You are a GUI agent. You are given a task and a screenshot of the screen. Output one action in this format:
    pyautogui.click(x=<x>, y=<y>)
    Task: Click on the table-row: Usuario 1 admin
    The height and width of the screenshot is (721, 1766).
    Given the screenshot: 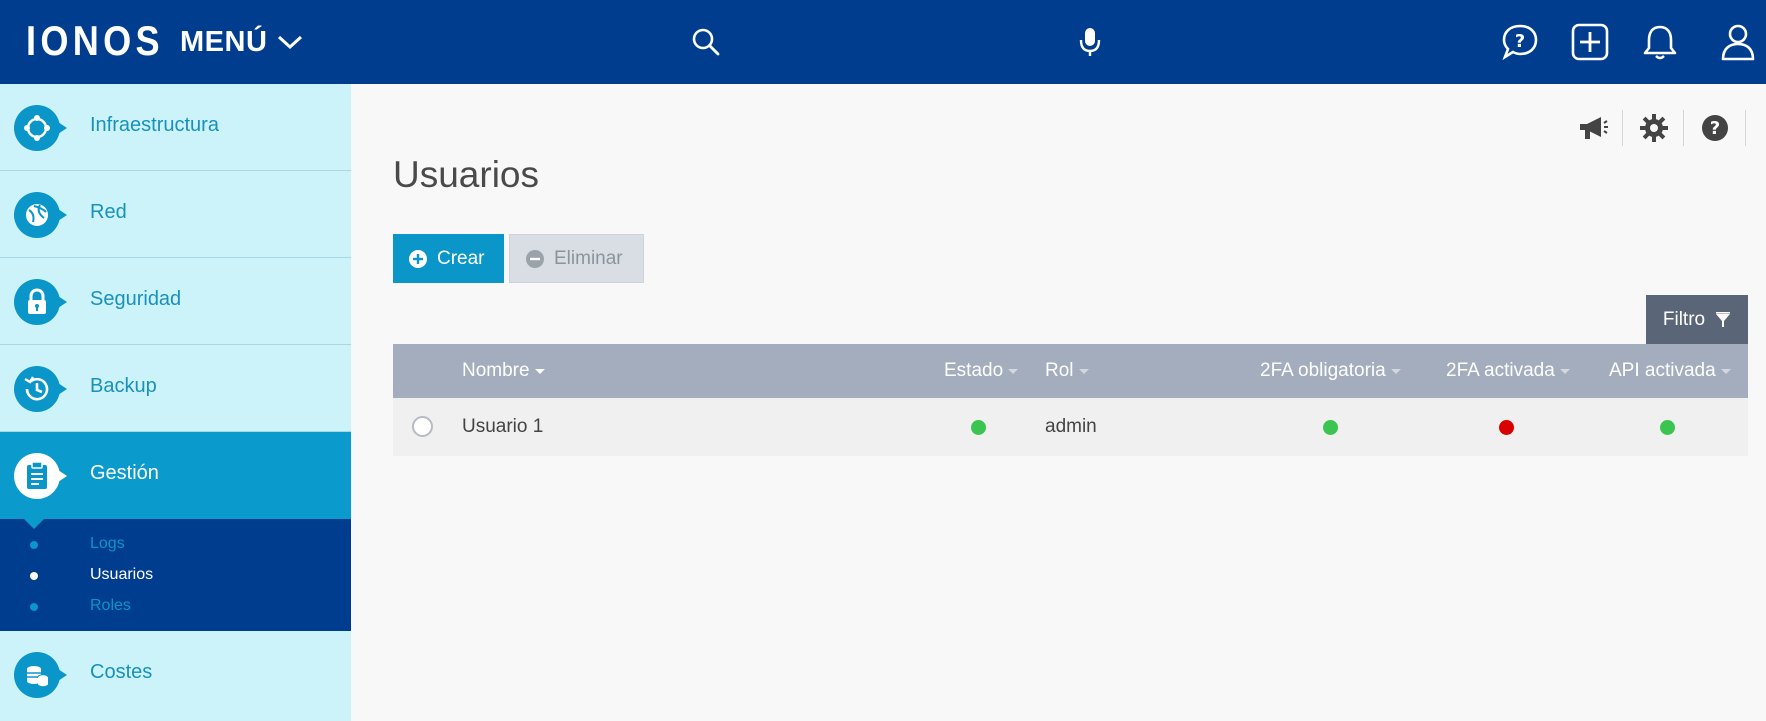 What is the action you would take?
    pyautogui.click(x=1070, y=427)
    